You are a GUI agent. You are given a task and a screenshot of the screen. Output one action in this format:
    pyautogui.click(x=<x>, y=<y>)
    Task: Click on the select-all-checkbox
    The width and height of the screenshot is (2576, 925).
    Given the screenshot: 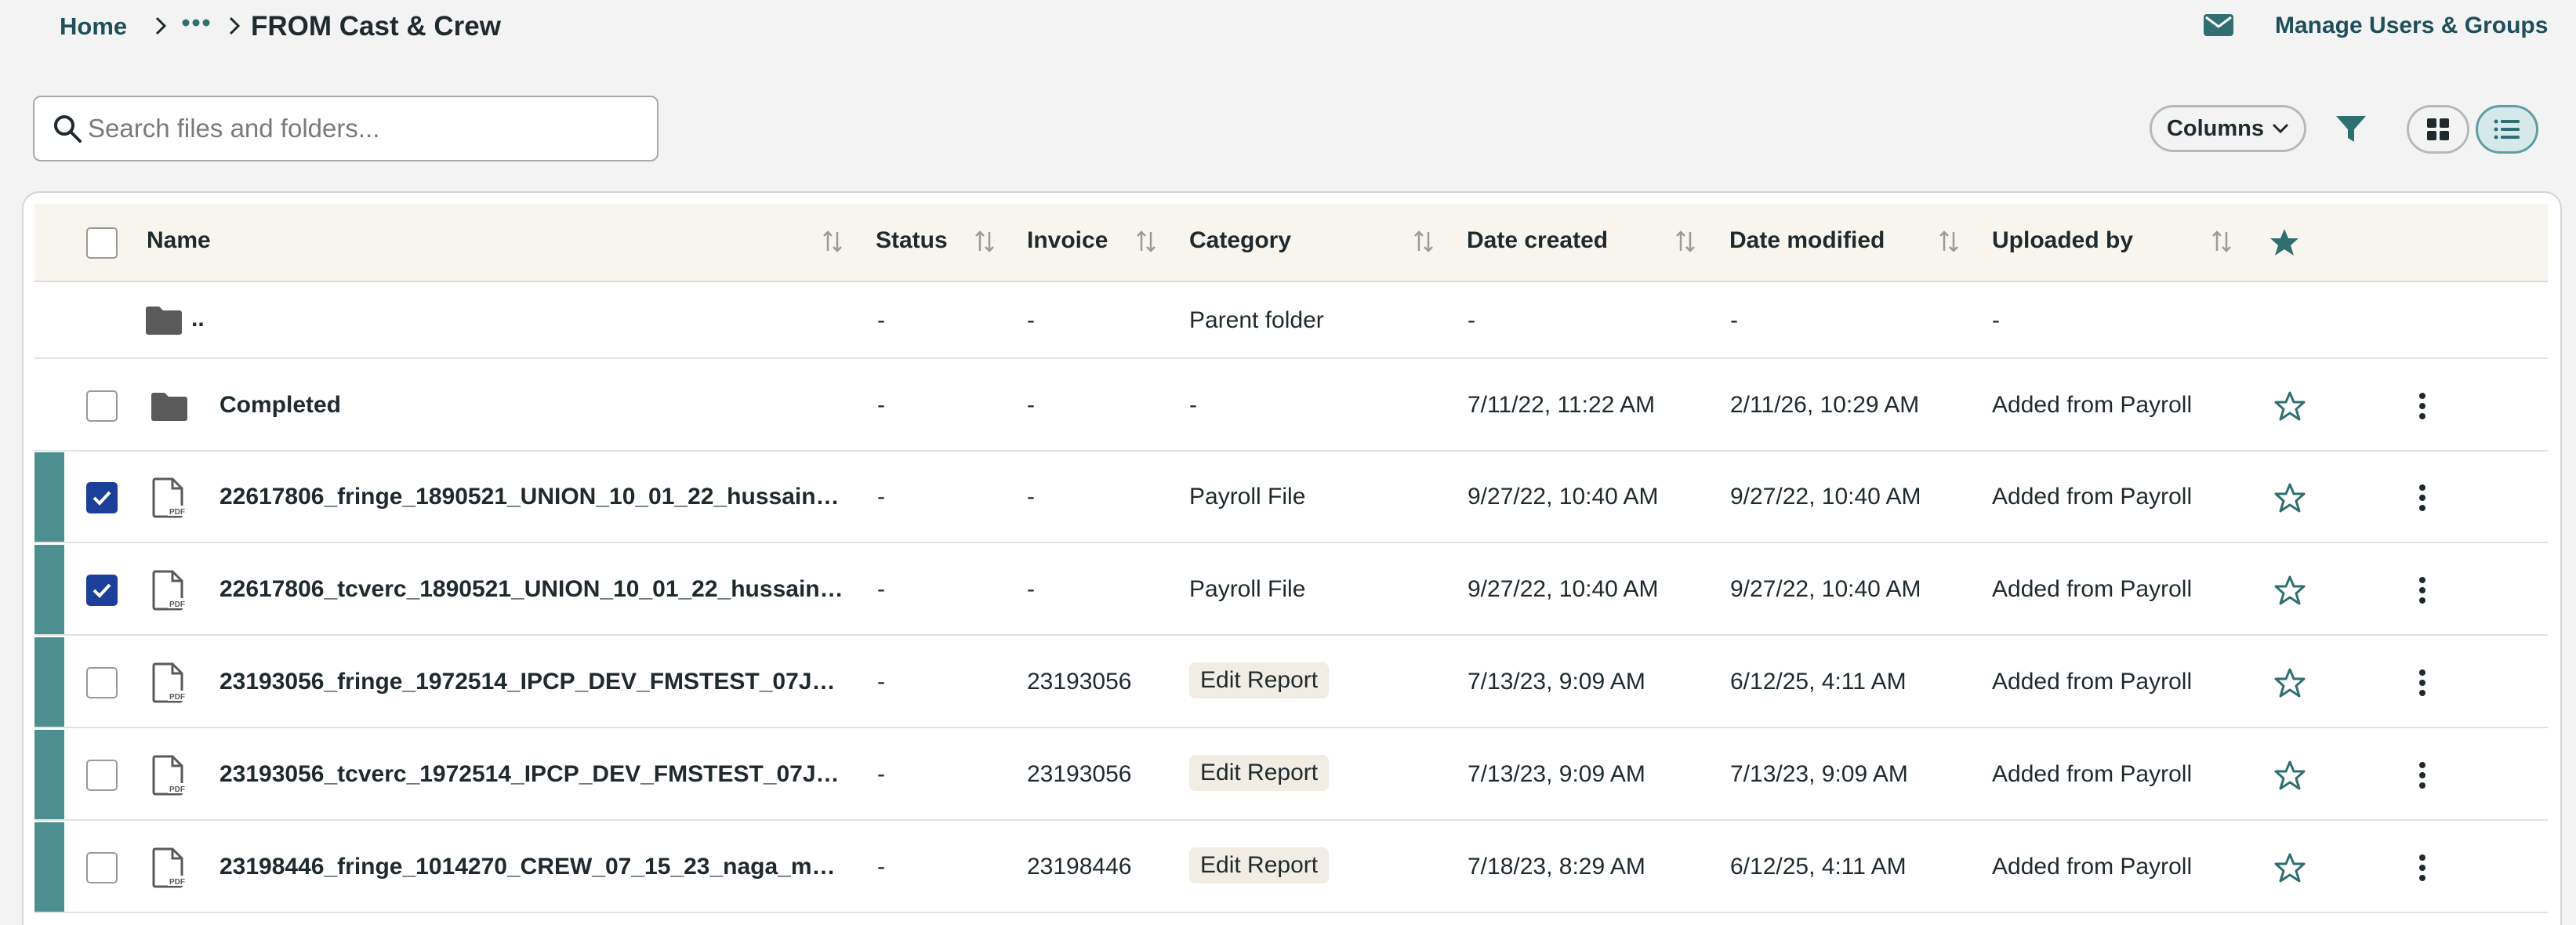 What is the action you would take?
    pyautogui.click(x=102, y=243)
    